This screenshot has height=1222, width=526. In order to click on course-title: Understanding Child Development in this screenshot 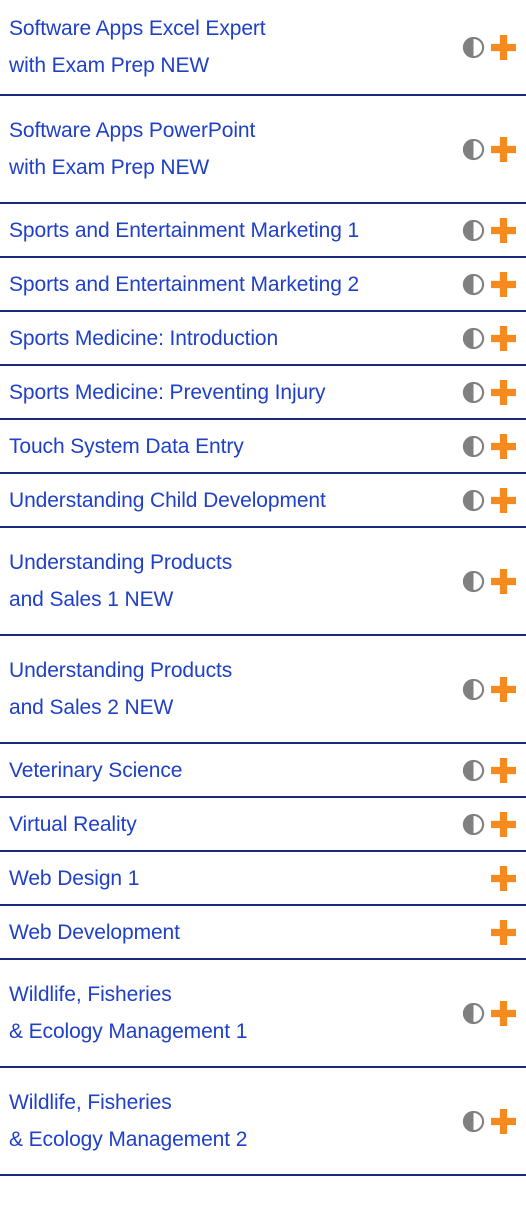, I will do `click(167, 500)`.